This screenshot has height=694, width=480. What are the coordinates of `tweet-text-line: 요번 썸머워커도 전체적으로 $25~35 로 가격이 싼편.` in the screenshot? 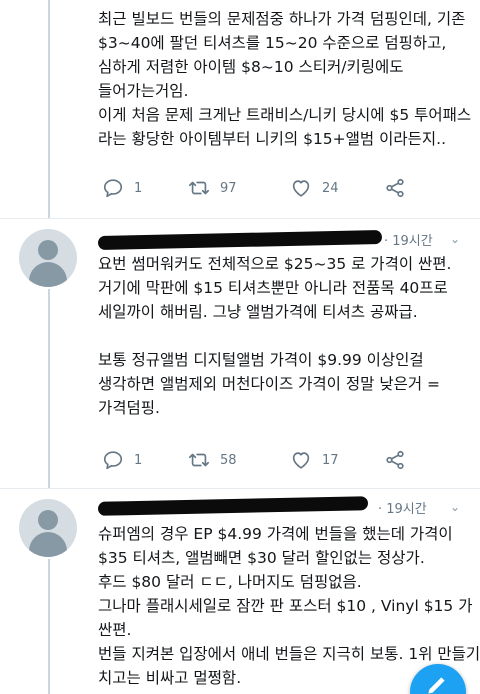 It's located at (275, 264).